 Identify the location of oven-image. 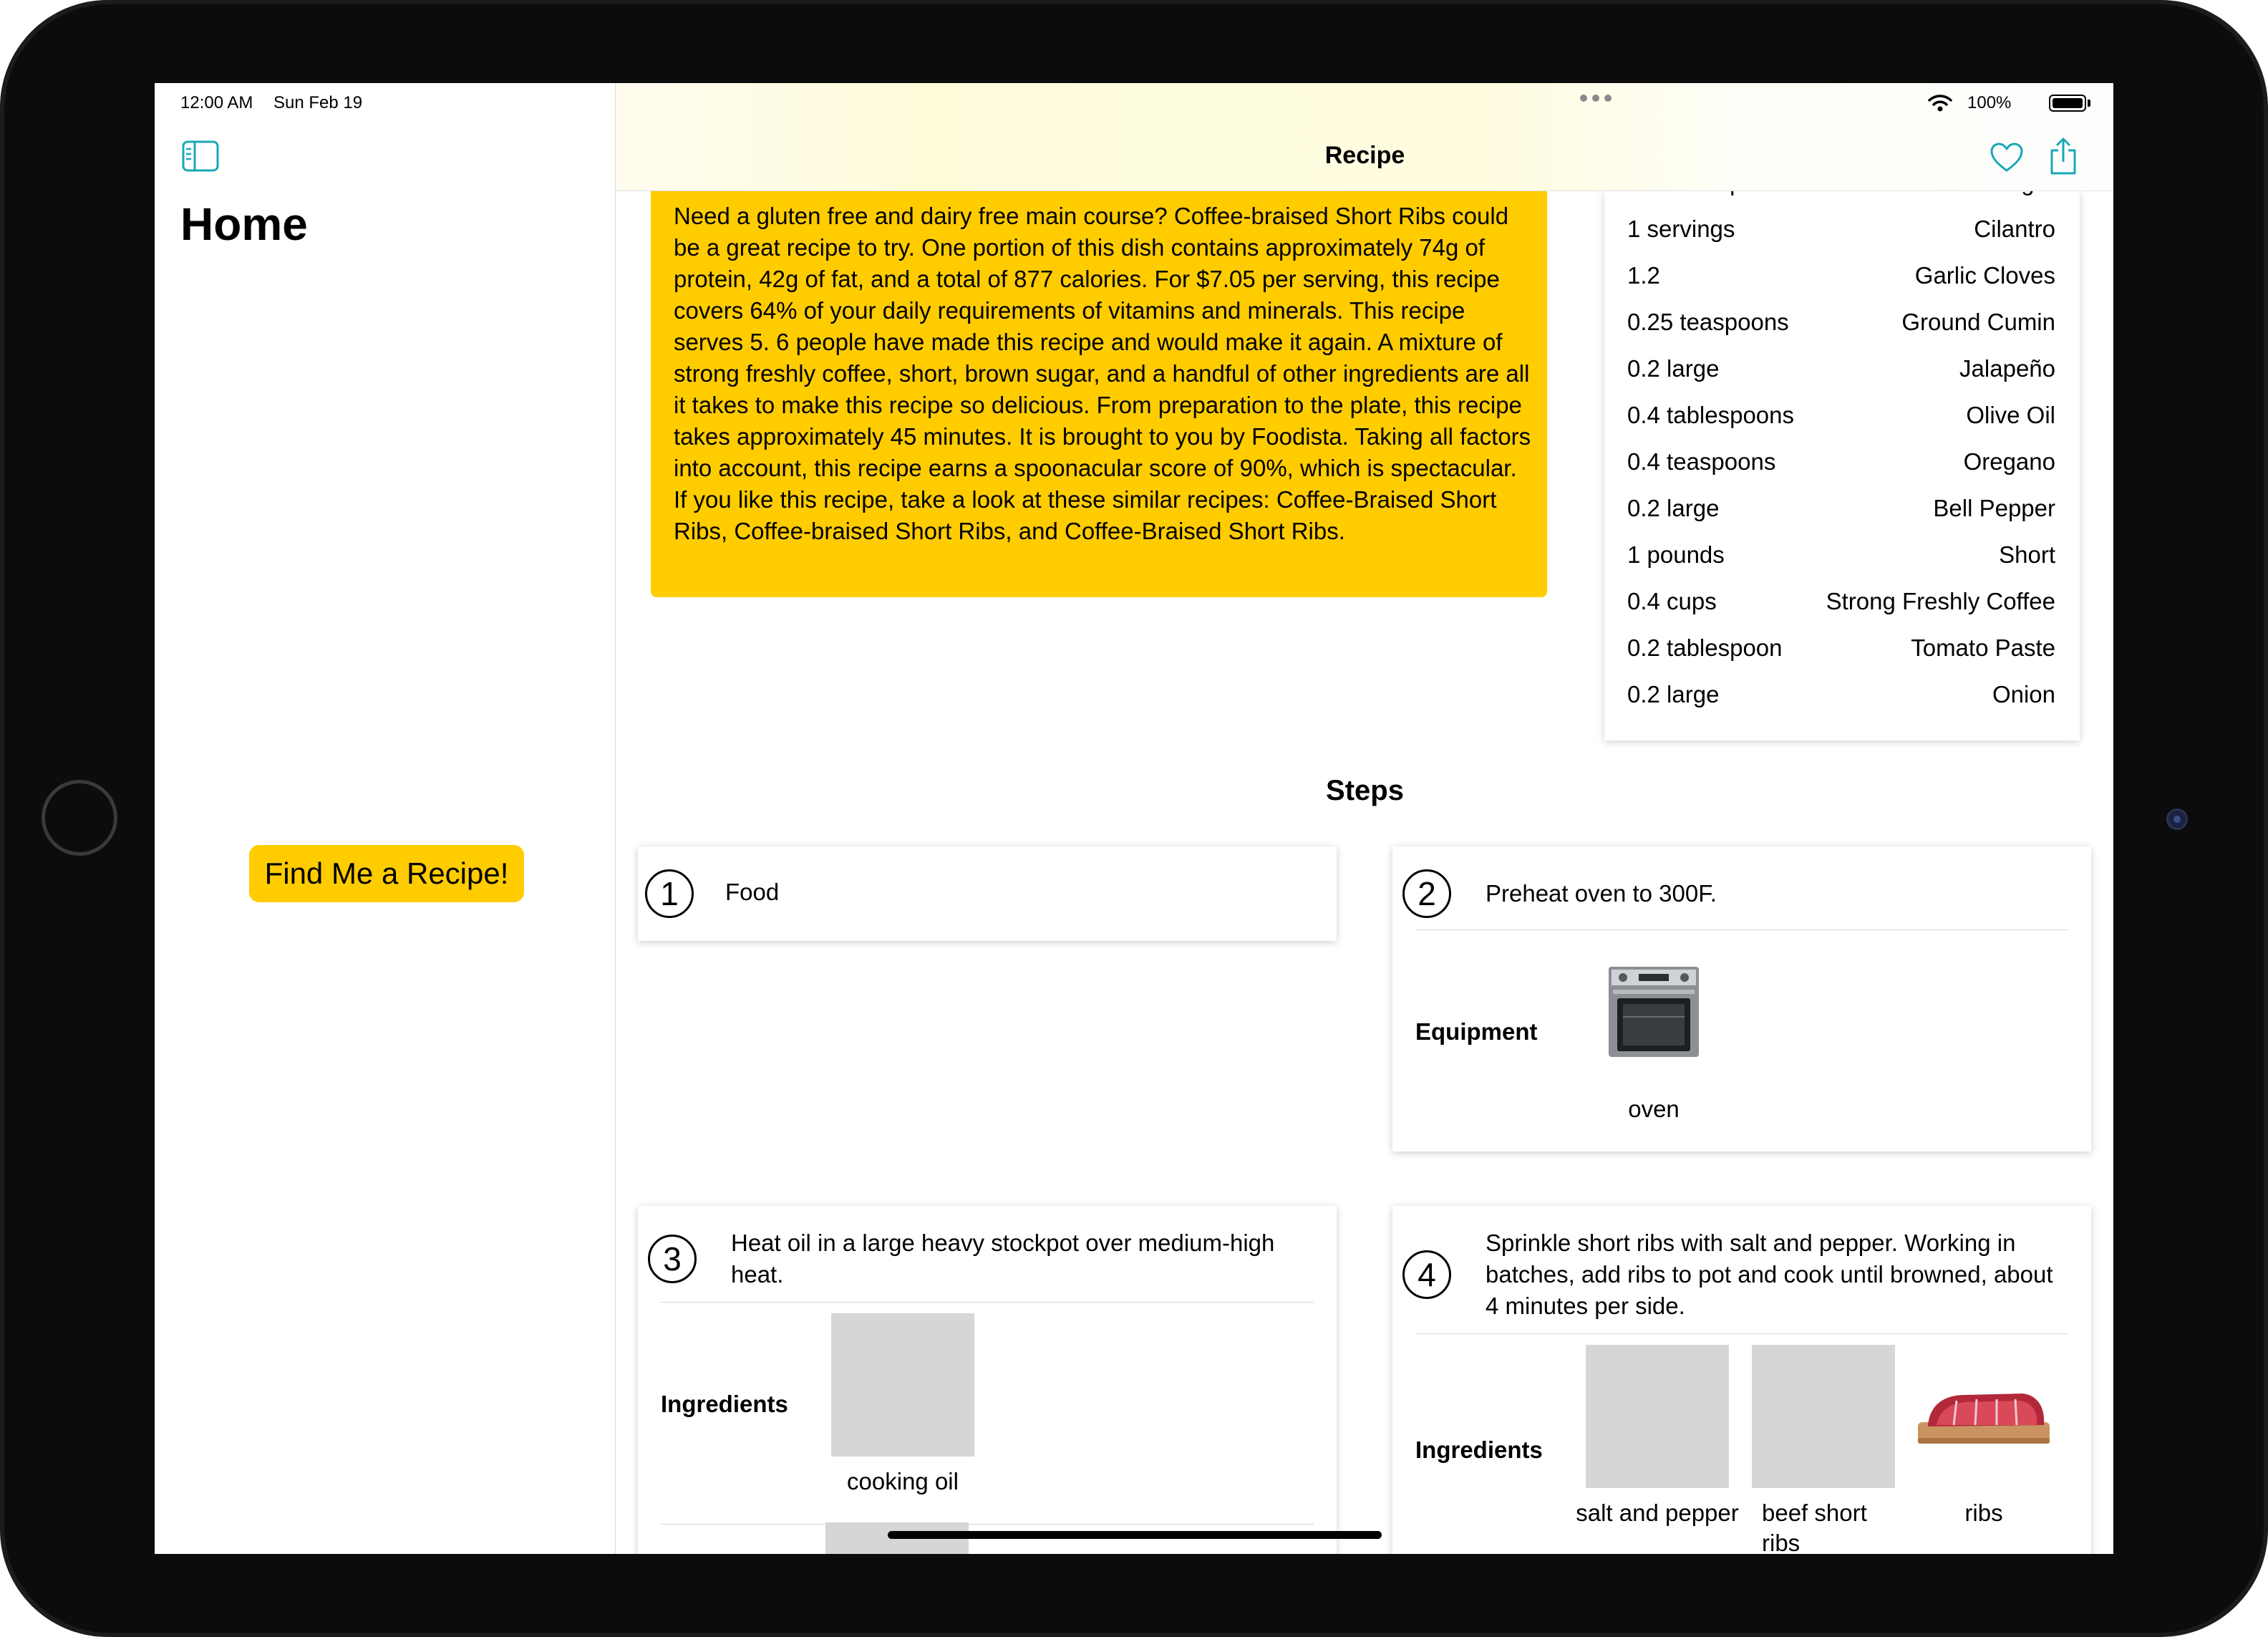
(1654, 1012).